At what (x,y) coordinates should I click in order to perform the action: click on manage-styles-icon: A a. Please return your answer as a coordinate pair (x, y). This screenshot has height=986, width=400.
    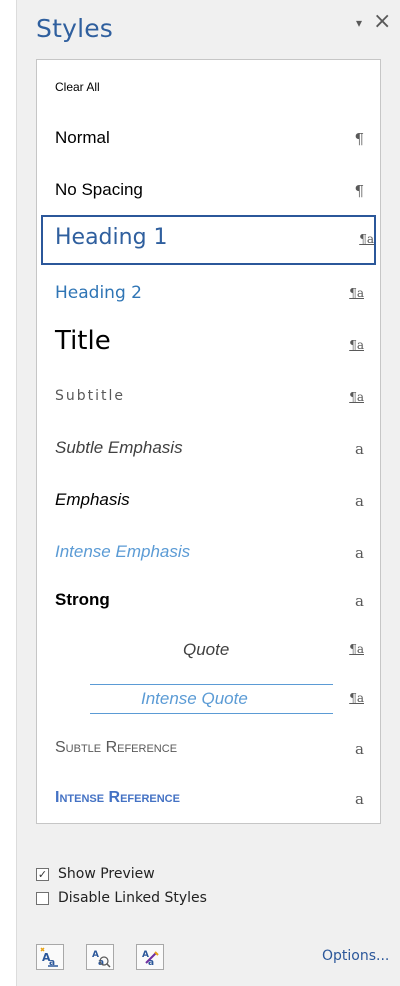
    Looking at the image, I should click on (150, 959).